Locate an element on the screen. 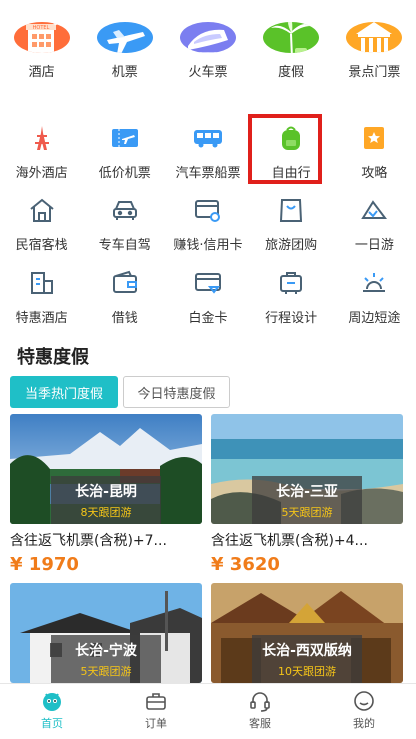 The width and height of the screenshot is (416, 739). hotel-icon: HOTEL is located at coordinates (41, 37).